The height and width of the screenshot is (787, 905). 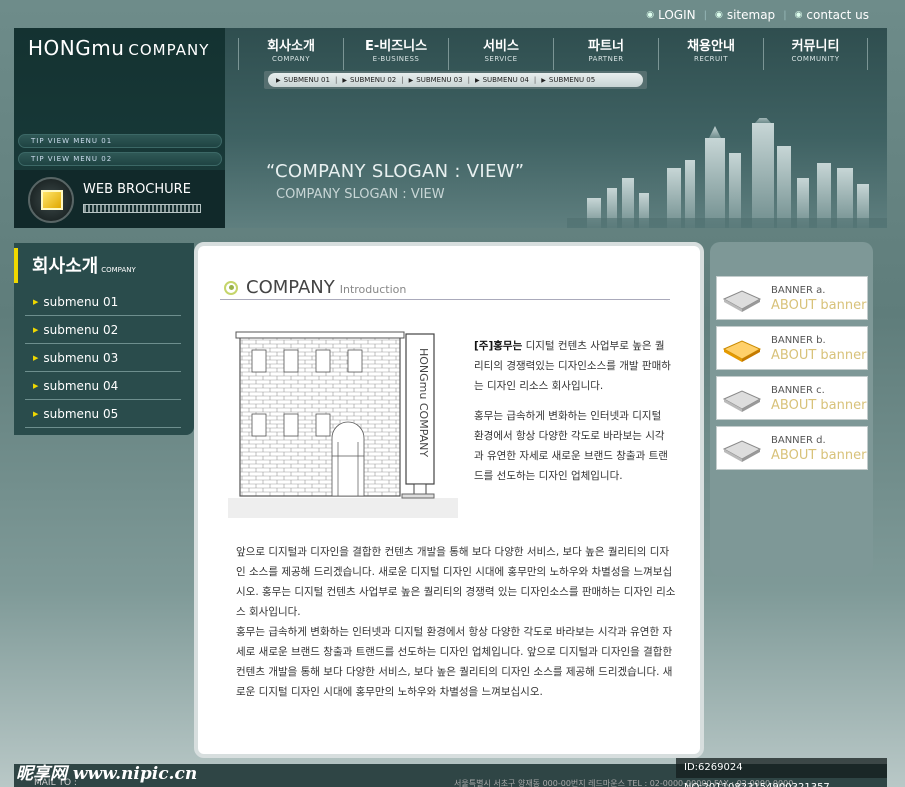 I want to click on banner-c: BANNER c. ABOUT banner, so click(x=792, y=398).